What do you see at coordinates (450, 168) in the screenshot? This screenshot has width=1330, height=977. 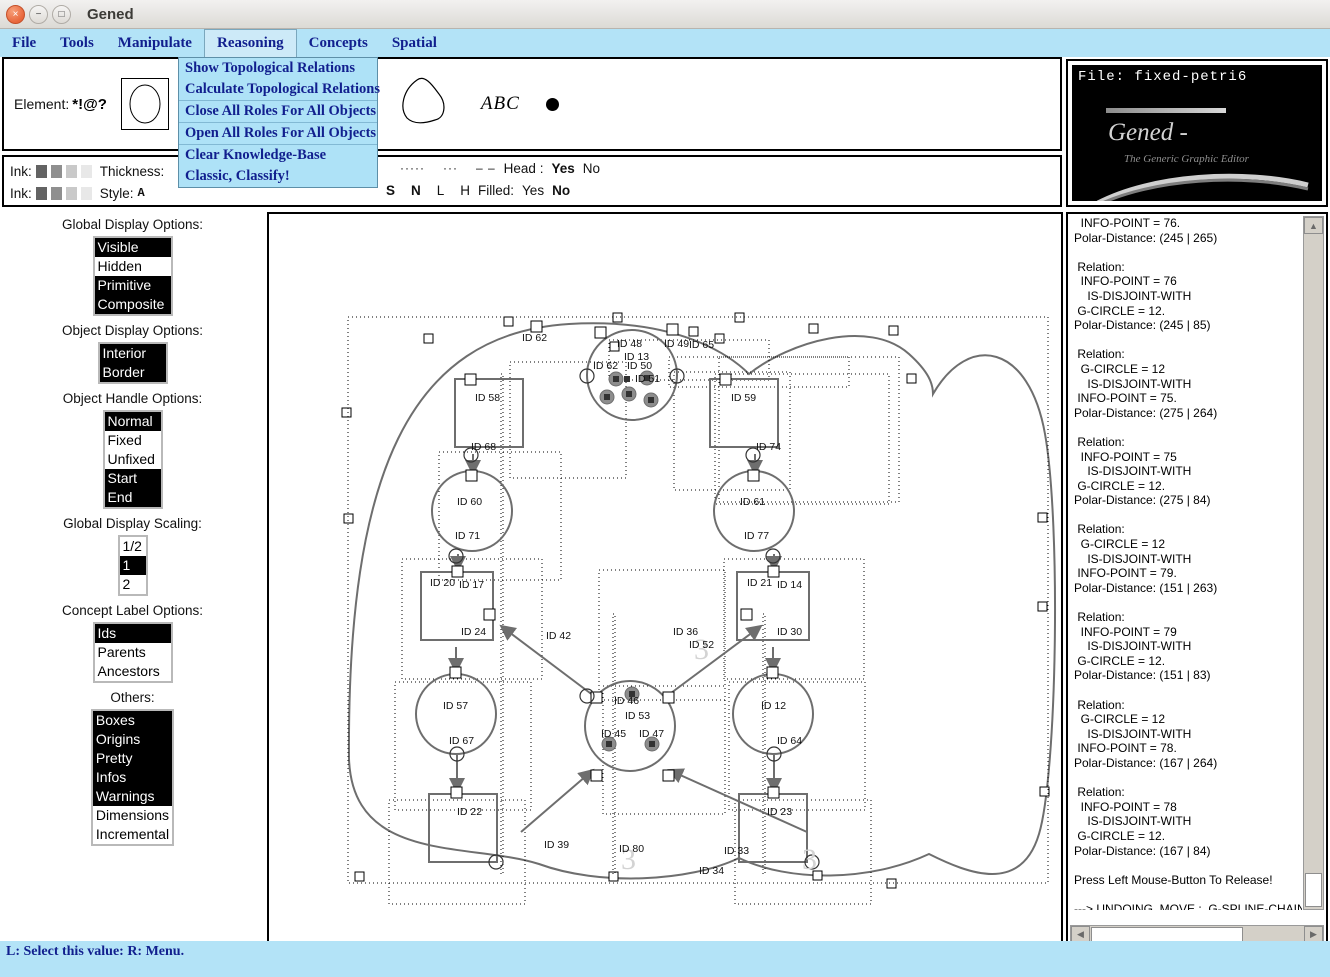 I see `dash-sample-2: ···` at bounding box center [450, 168].